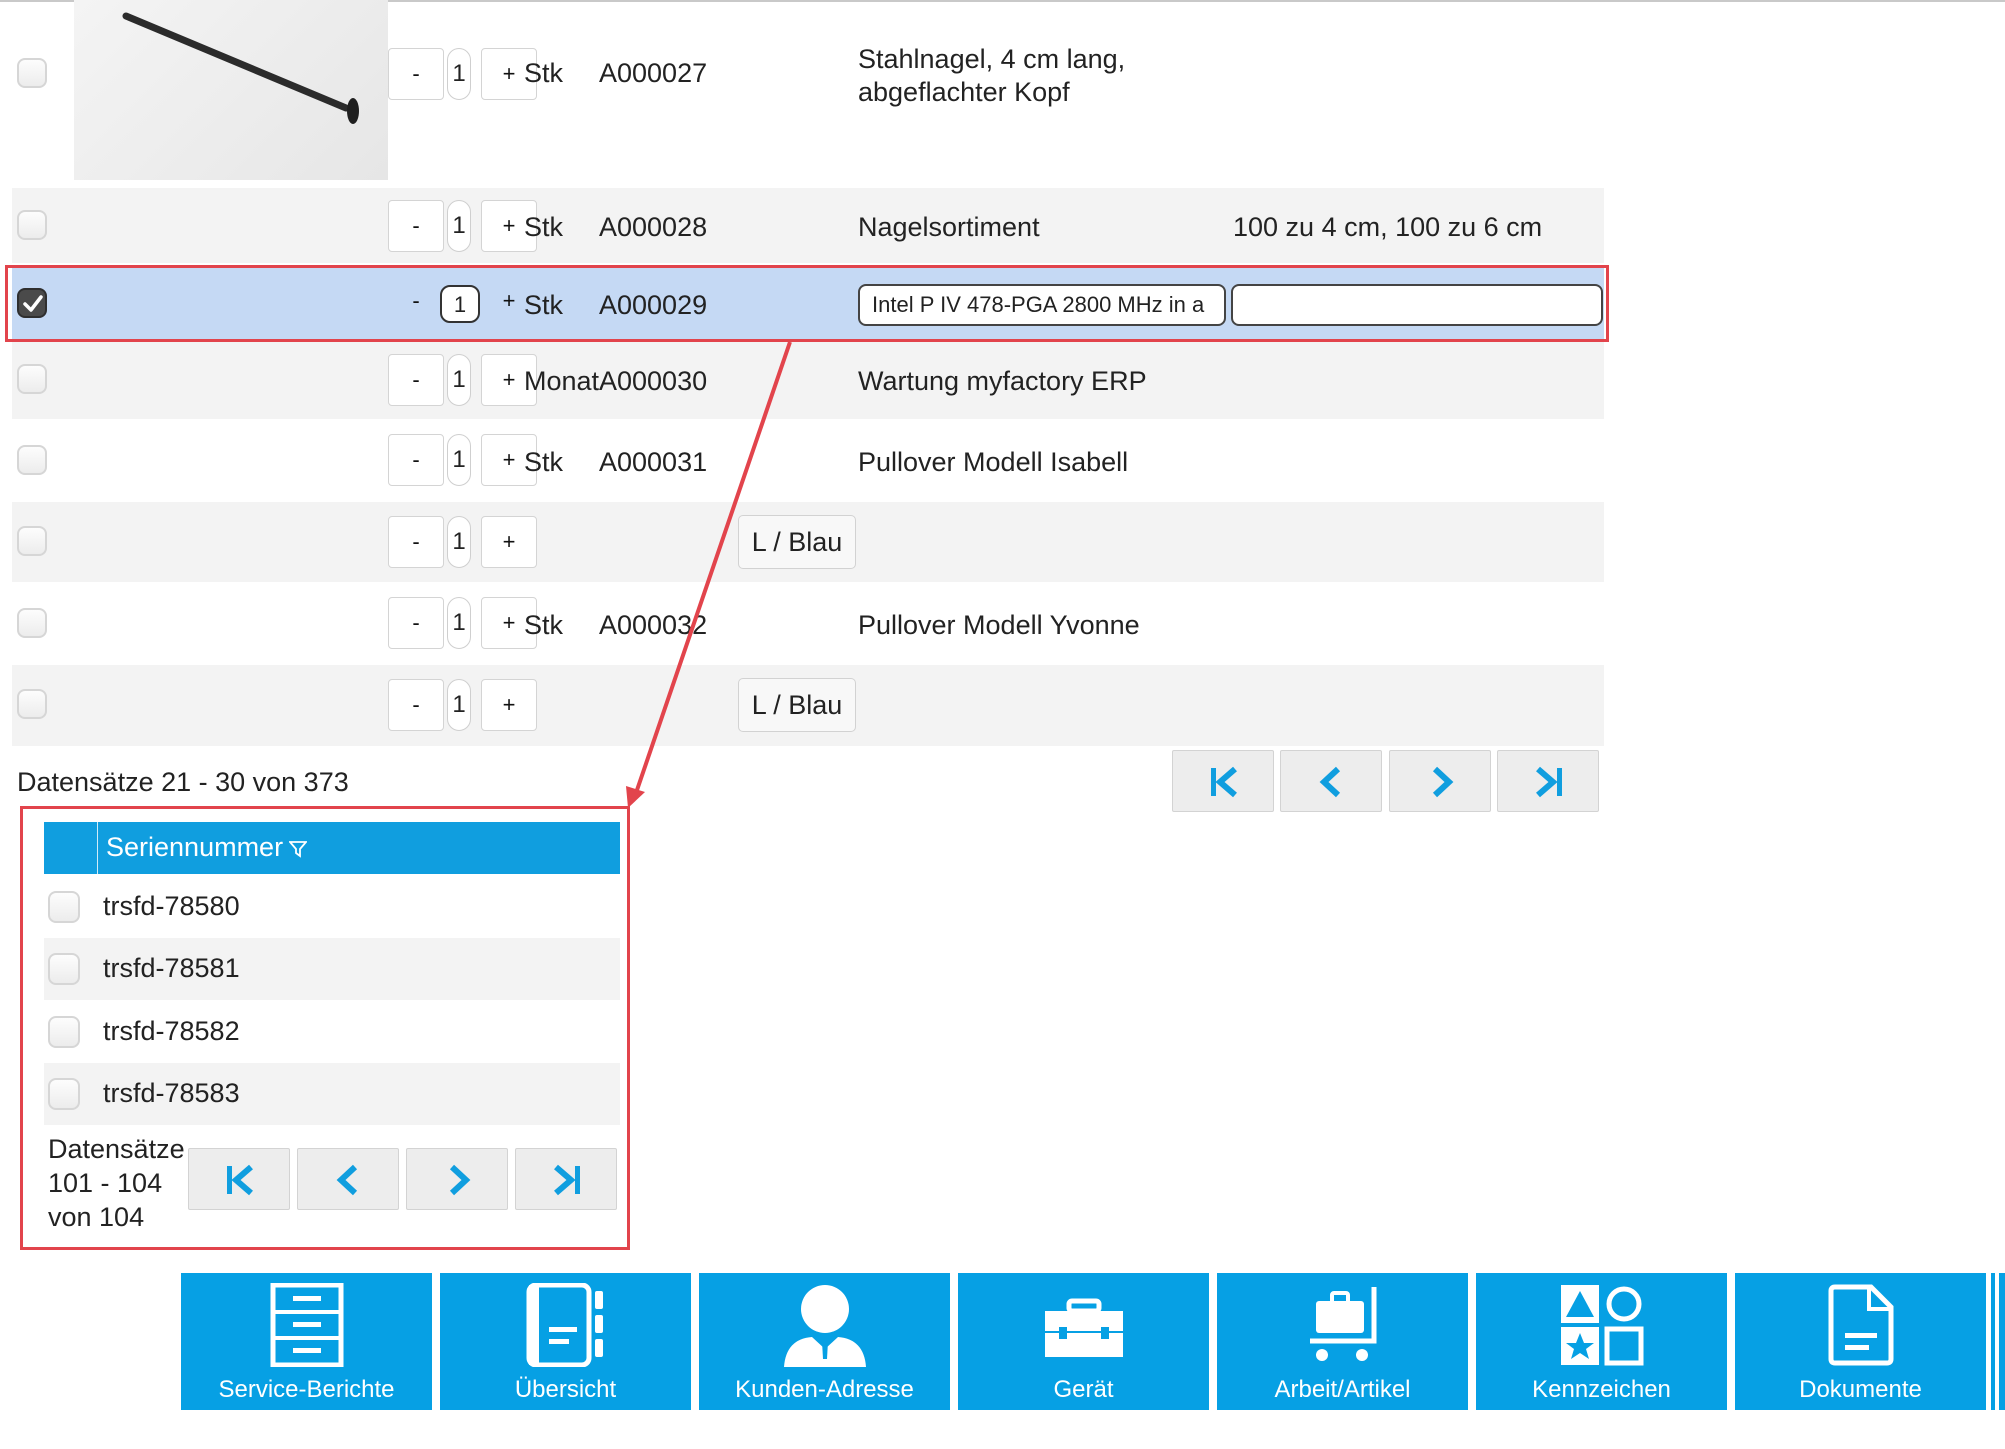  Describe the element at coordinates (332, 1032) in the screenshot. I see `serial-list-item: trsfd-78582` at that location.